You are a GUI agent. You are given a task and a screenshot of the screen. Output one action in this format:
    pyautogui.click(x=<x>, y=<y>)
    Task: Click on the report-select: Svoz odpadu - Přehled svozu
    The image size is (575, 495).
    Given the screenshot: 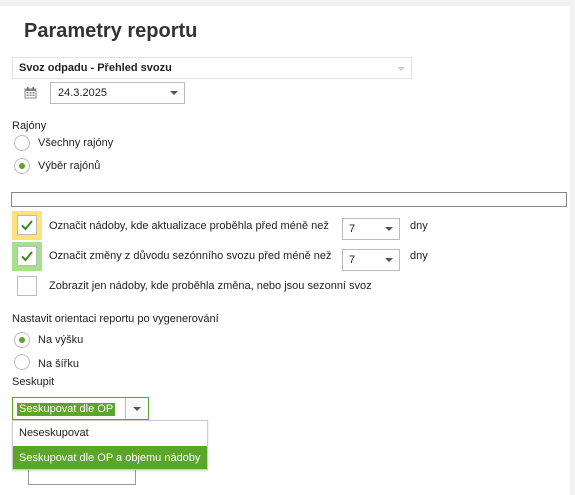 What is the action you would take?
    pyautogui.click(x=212, y=68)
    